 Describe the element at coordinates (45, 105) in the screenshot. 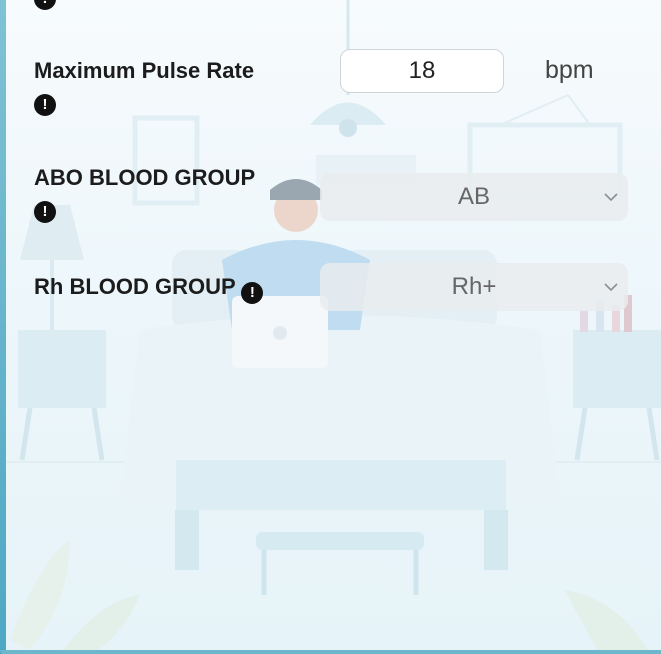

I see `pulse-rate-info-icon: !` at that location.